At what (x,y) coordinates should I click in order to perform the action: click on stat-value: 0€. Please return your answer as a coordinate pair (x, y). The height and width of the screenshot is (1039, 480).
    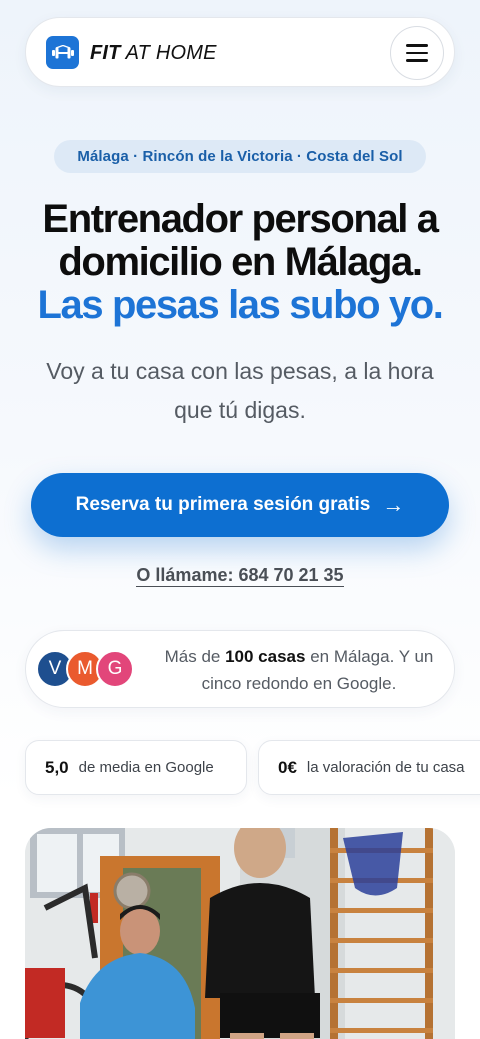
    Looking at the image, I should click on (287, 767).